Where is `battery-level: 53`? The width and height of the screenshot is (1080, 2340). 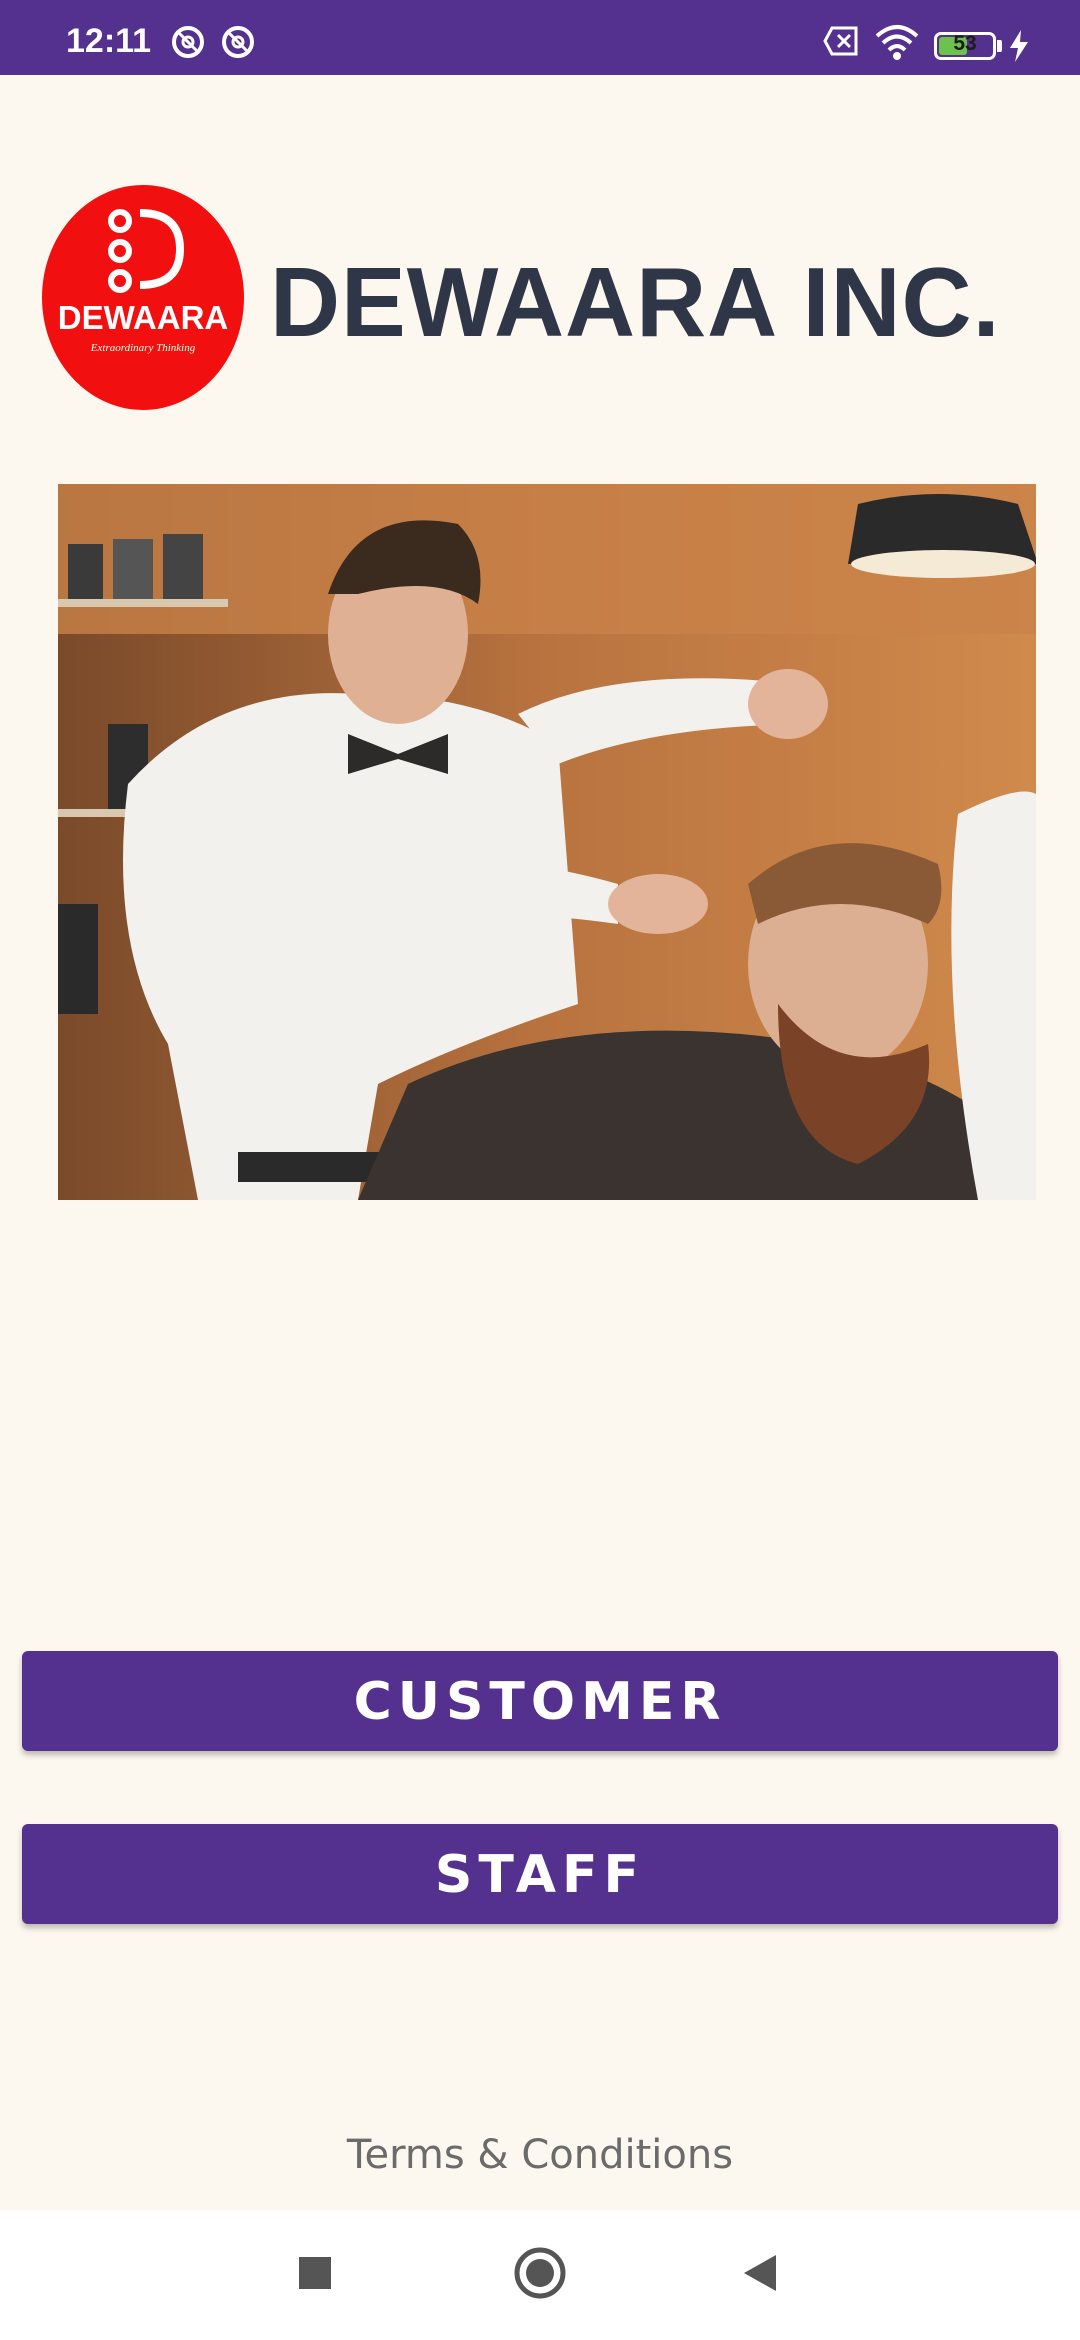 battery-level: 53 is located at coordinates (965, 43).